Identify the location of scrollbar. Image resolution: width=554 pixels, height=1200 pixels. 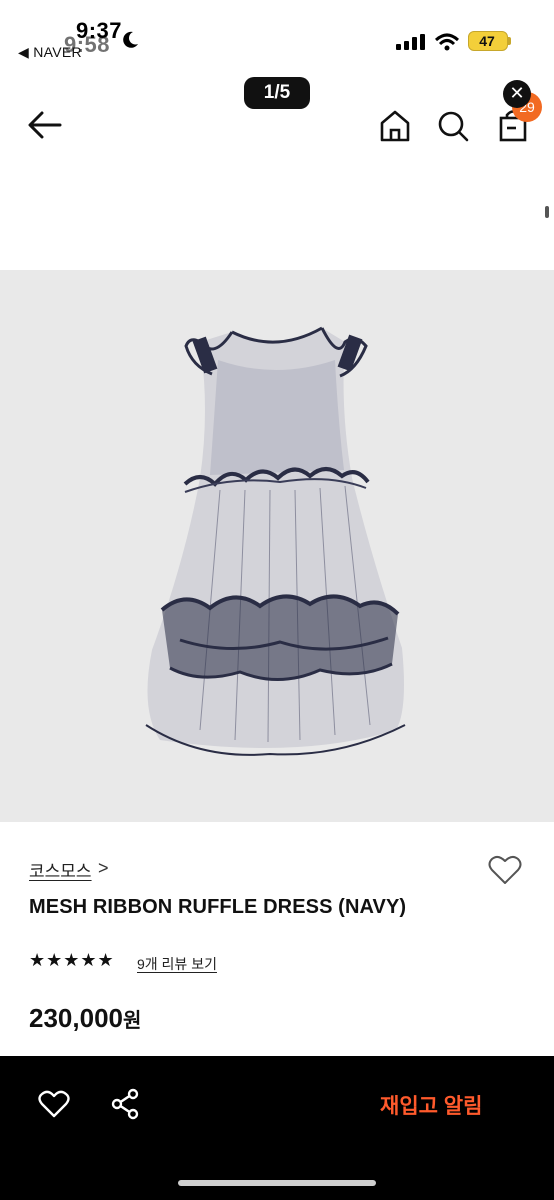
(547, 212).